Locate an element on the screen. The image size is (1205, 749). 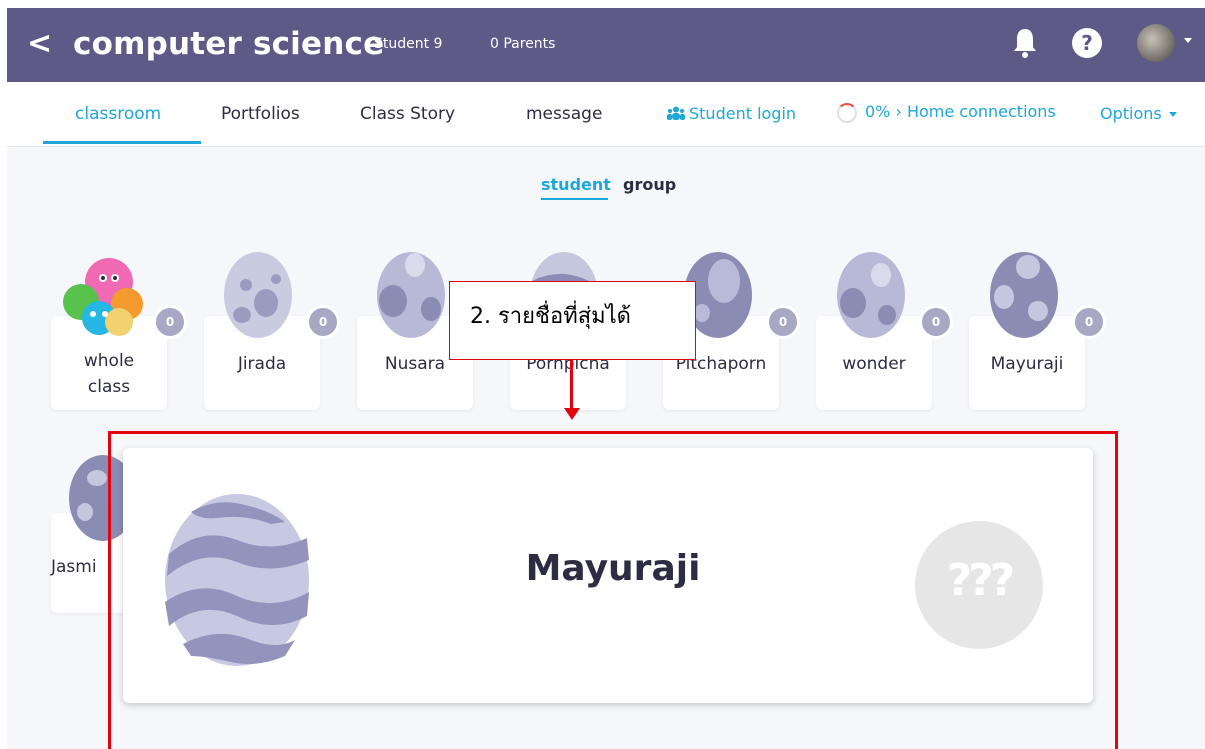
progress-ring-icon is located at coordinates (847, 113).